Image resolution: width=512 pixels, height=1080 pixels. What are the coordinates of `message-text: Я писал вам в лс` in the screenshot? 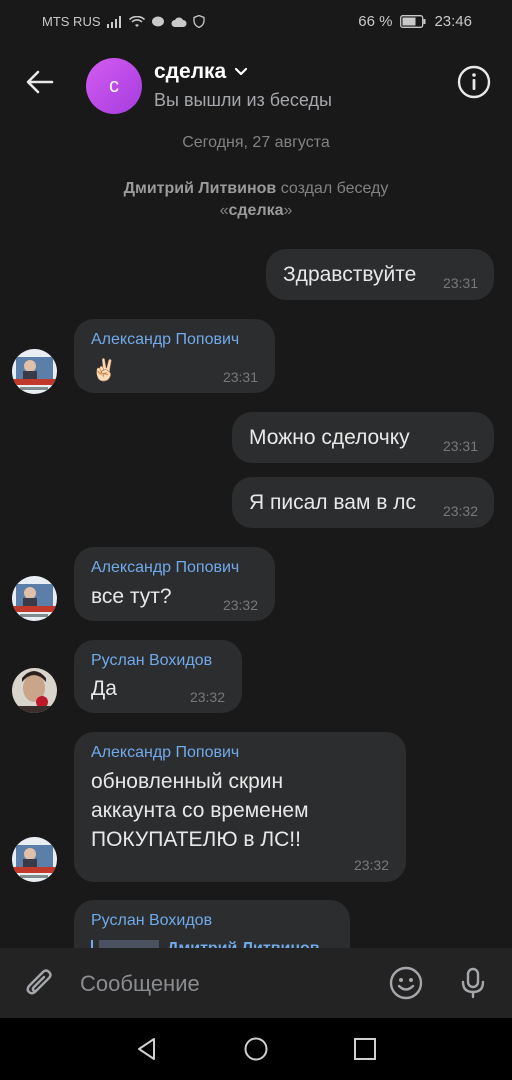 It's located at (332, 502).